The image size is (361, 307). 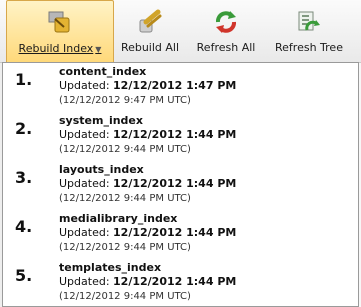 I want to click on refresh-tree-icon, so click(x=309, y=21).